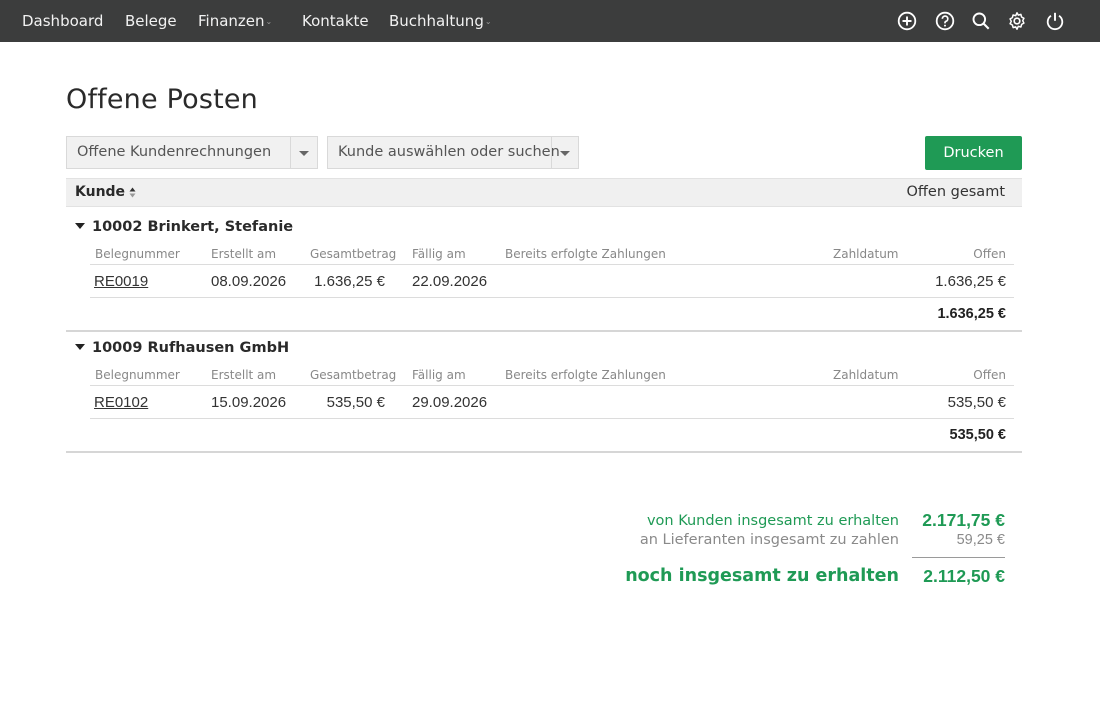 This screenshot has width=1100, height=724. Describe the element at coordinates (544, 192) in the screenshot. I see `table-header: Kunde Offen gesamt` at that location.